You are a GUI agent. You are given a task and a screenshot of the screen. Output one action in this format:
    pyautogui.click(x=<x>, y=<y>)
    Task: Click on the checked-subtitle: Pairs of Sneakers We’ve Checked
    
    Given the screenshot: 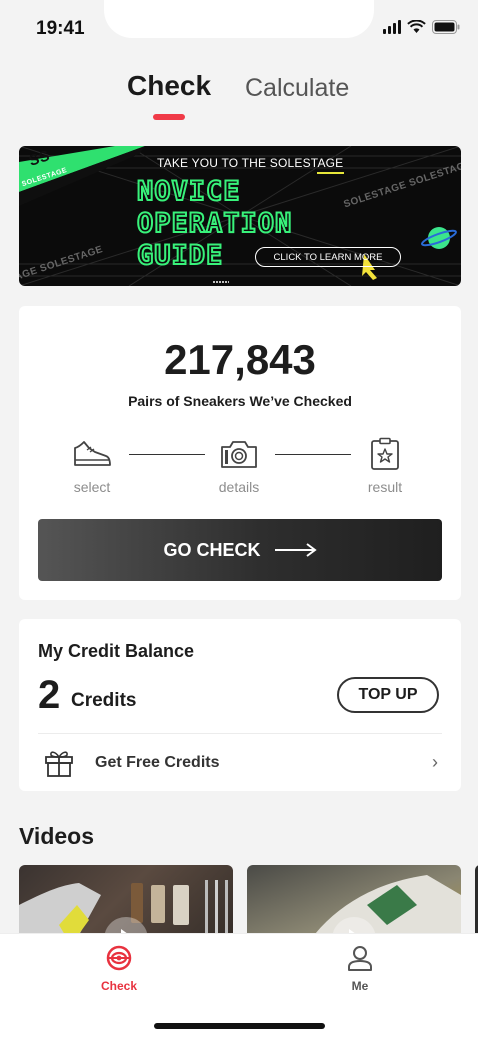 What is the action you would take?
    pyautogui.click(x=240, y=401)
    